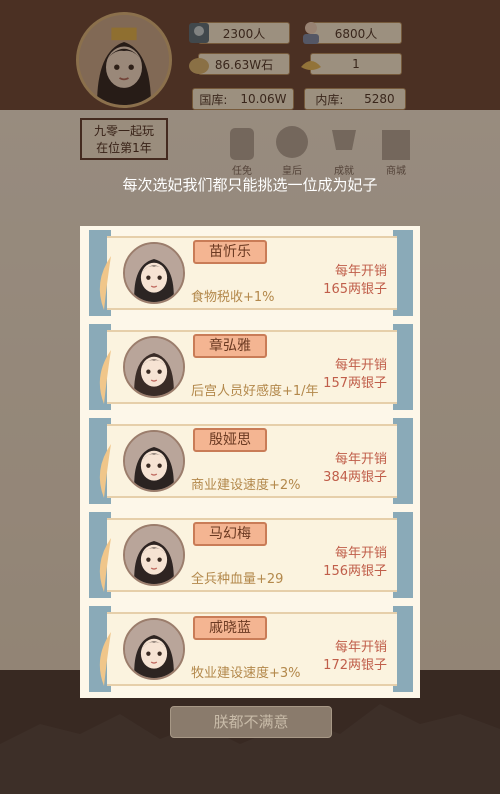  What do you see at coordinates (230, 534) in the screenshot?
I see `consort-name: 马幻梅` at bounding box center [230, 534].